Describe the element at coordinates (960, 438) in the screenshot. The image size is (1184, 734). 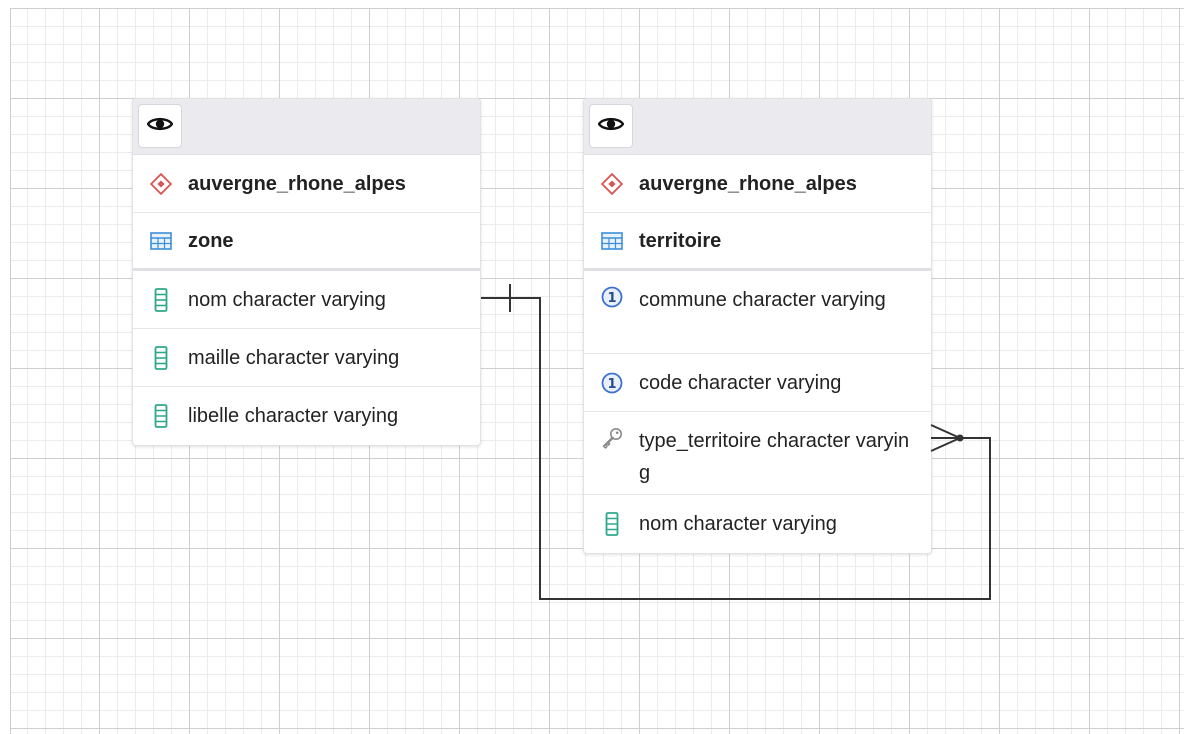
I see `many-cardinality-dot` at that location.